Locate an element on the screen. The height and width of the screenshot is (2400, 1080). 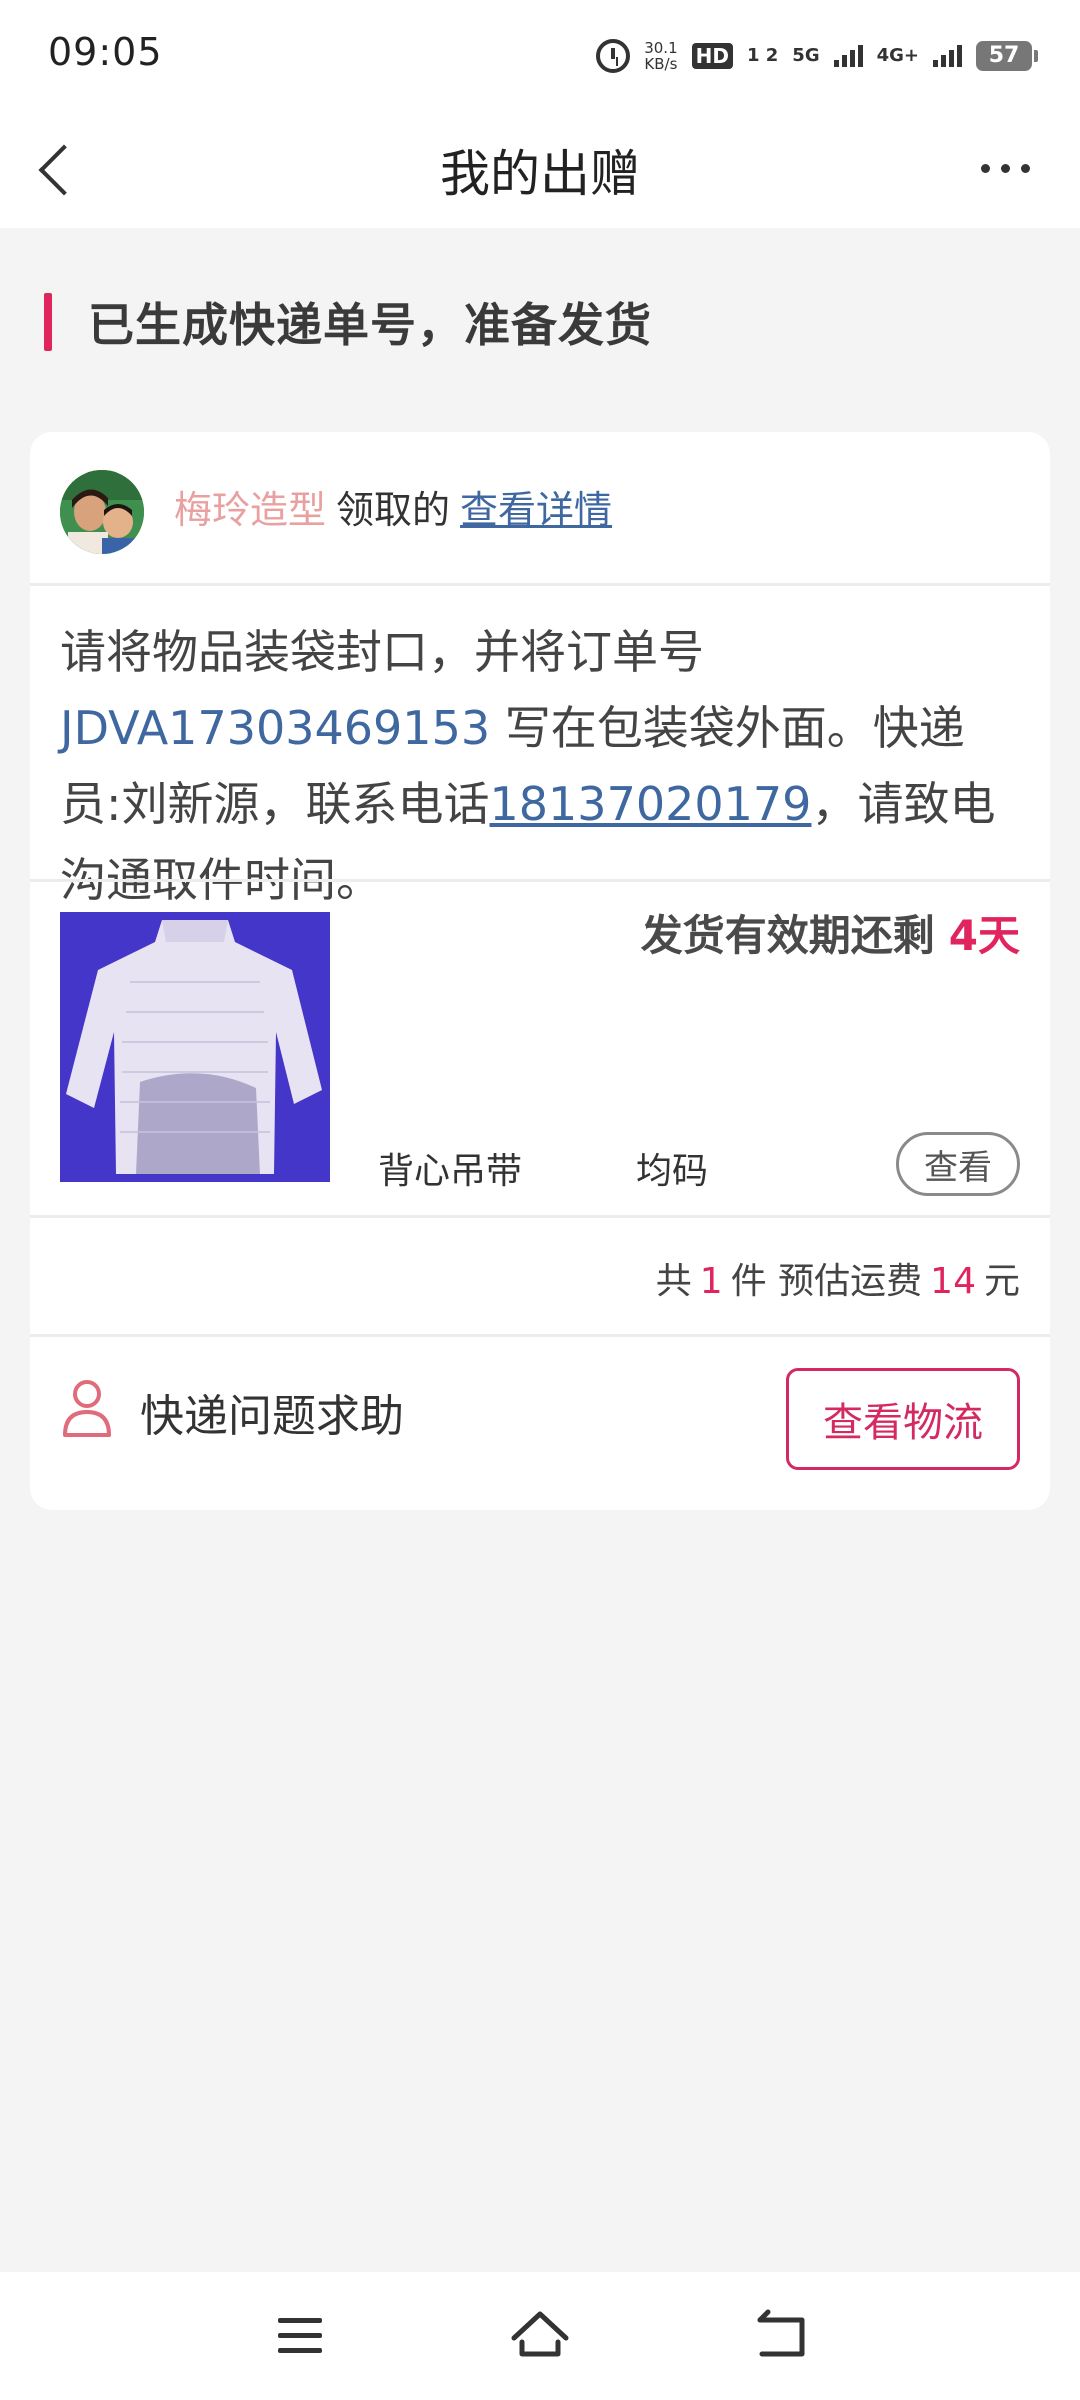
fee-unit: 元 is located at coordinates (1001, 1281).